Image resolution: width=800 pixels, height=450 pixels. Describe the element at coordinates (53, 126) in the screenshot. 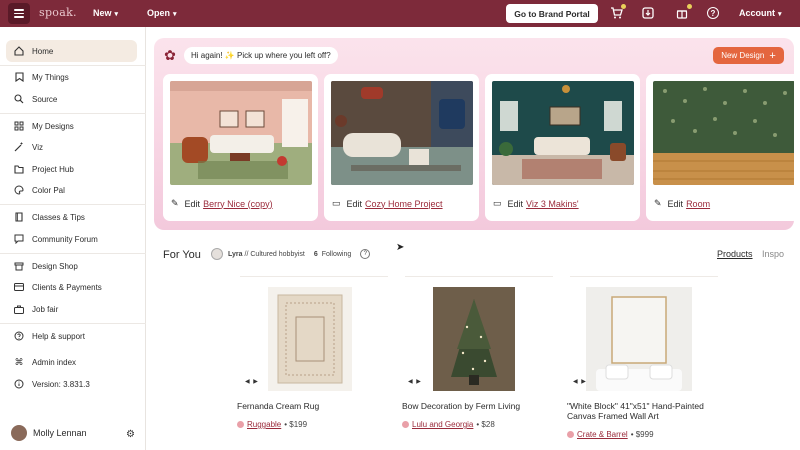

I see `sidebar-item-label: My Designs` at that location.